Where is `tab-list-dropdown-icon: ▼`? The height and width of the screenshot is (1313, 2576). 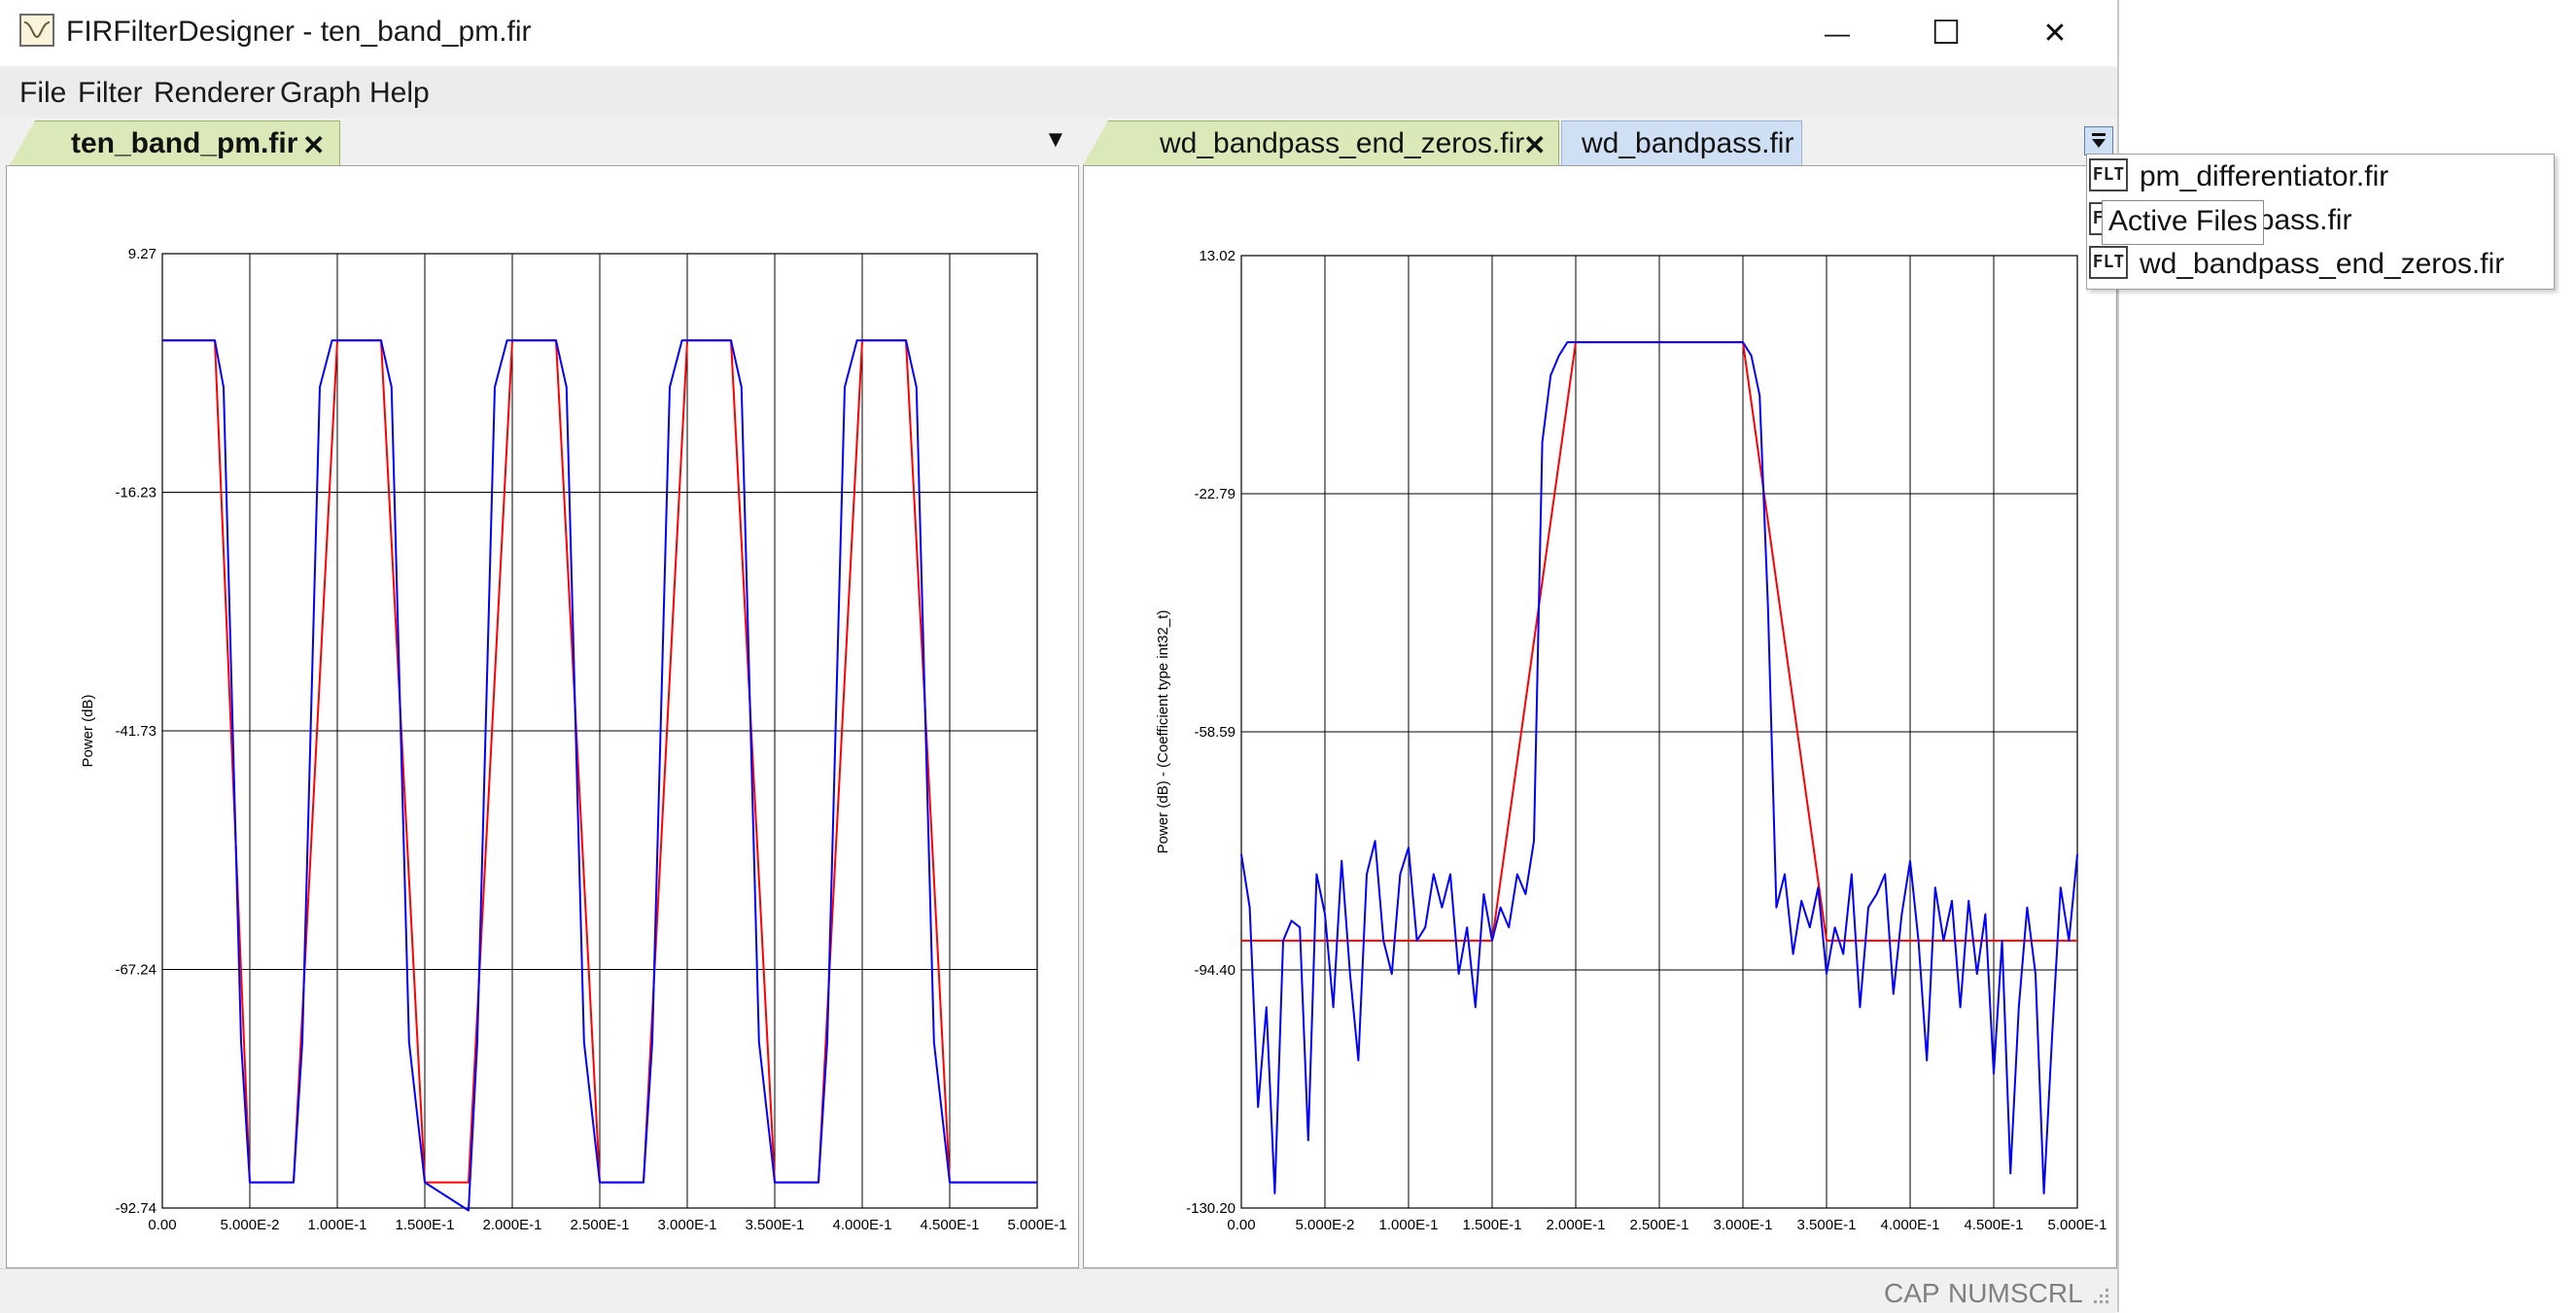 tab-list-dropdown-icon: ▼ is located at coordinates (1055, 140).